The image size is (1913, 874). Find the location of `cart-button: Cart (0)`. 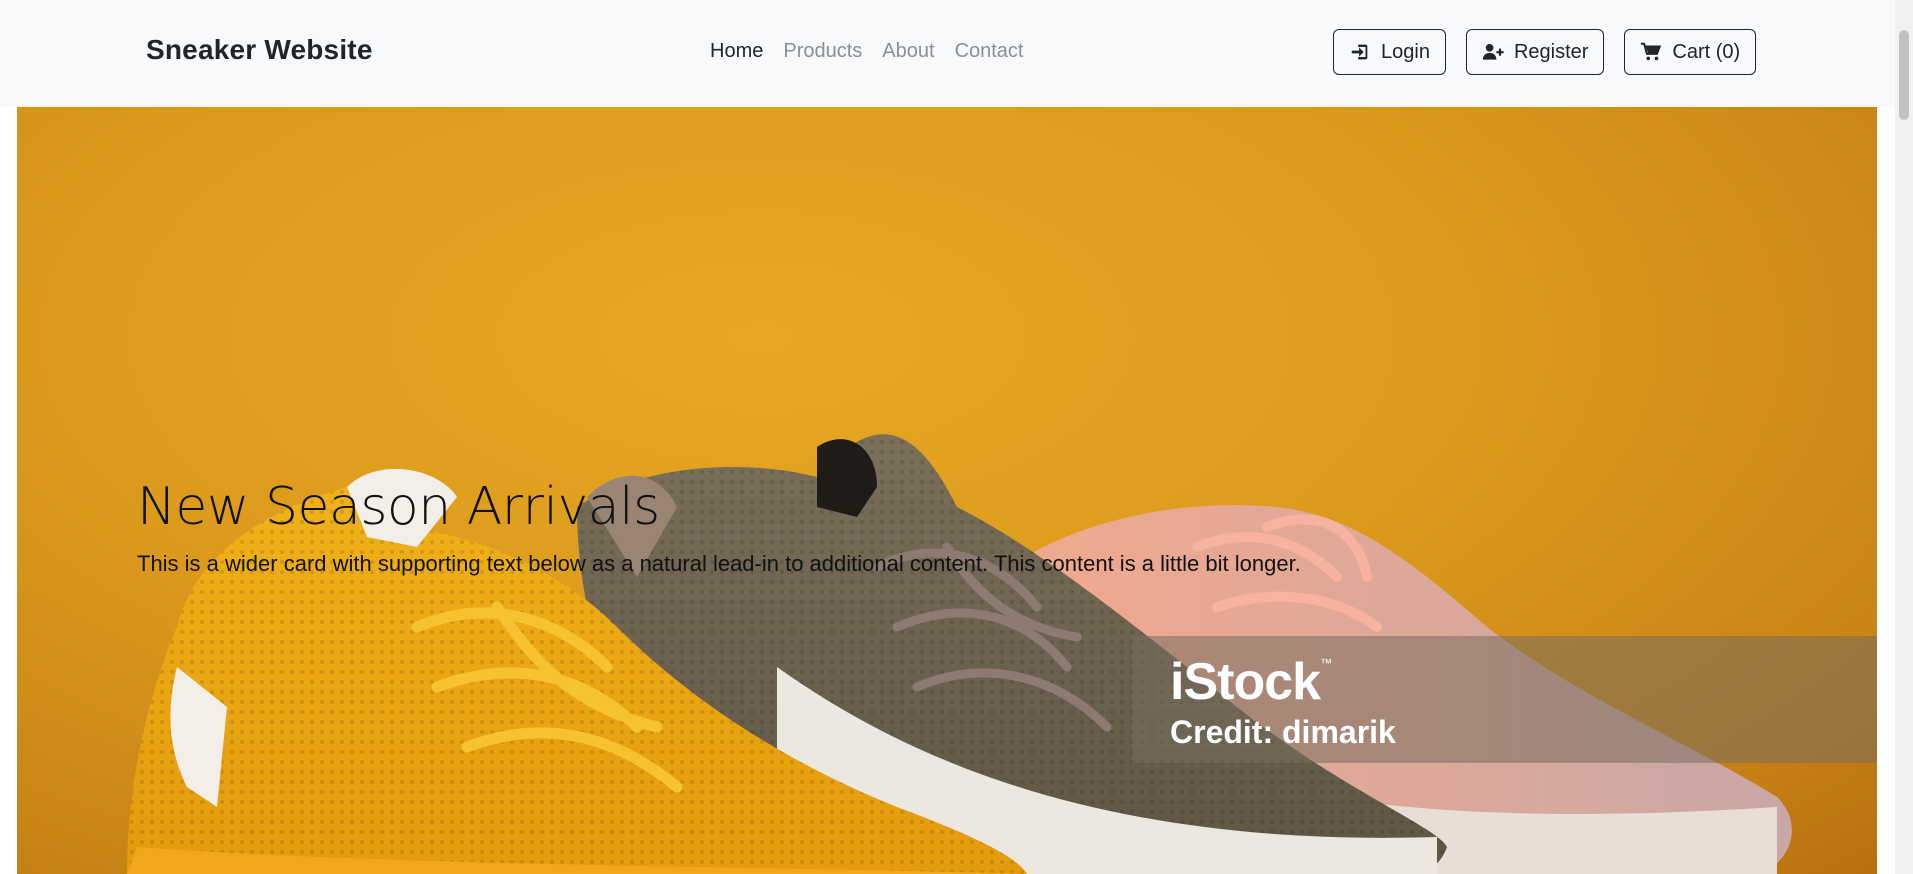

cart-button: Cart (0) is located at coordinates (1690, 52).